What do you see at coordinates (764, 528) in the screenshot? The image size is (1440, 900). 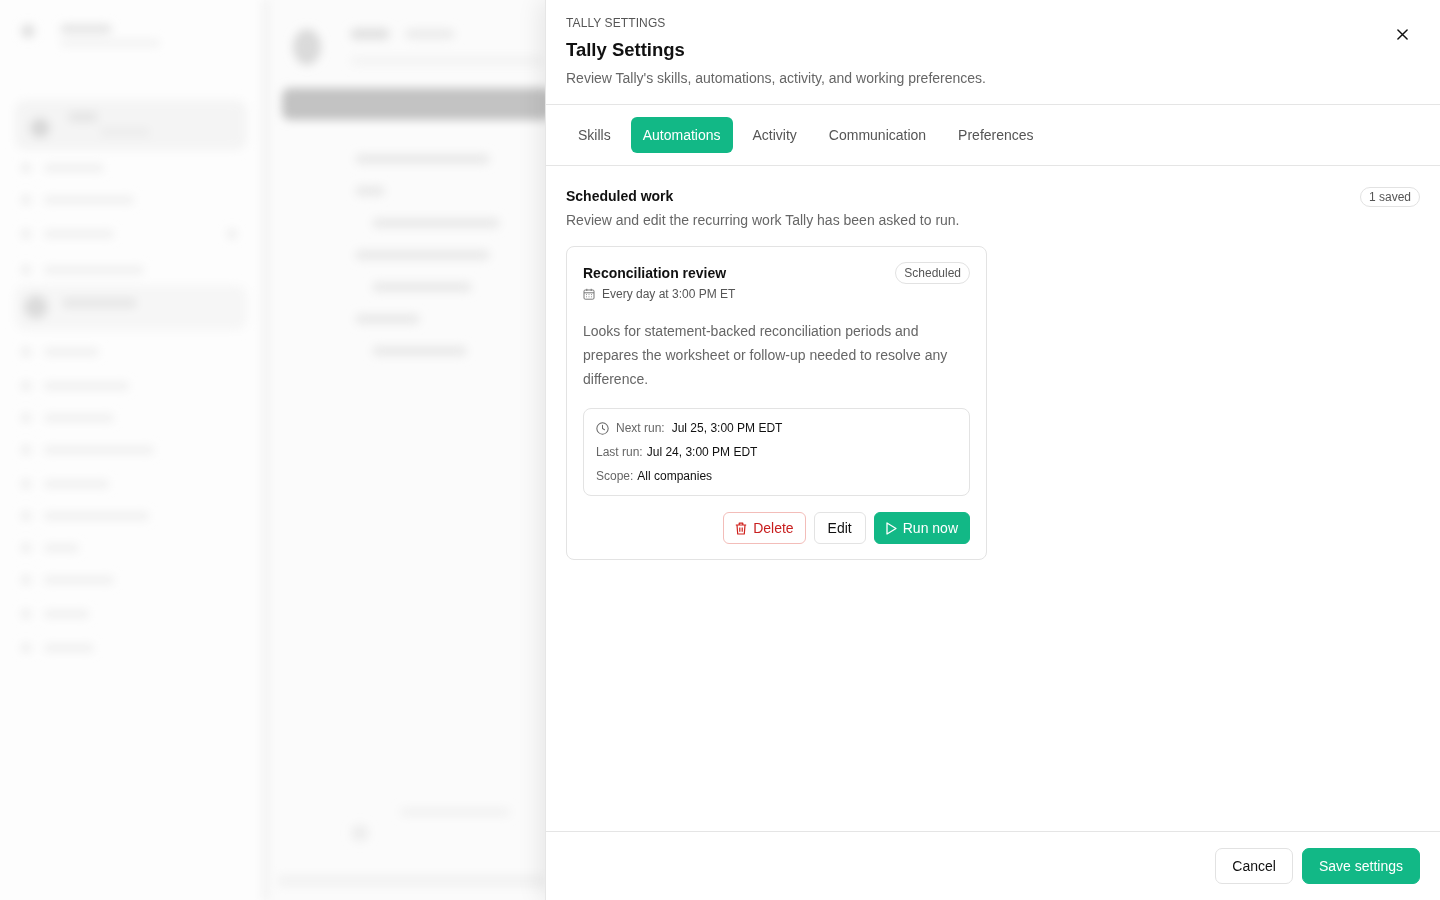 I see `delete-button: Delete` at bounding box center [764, 528].